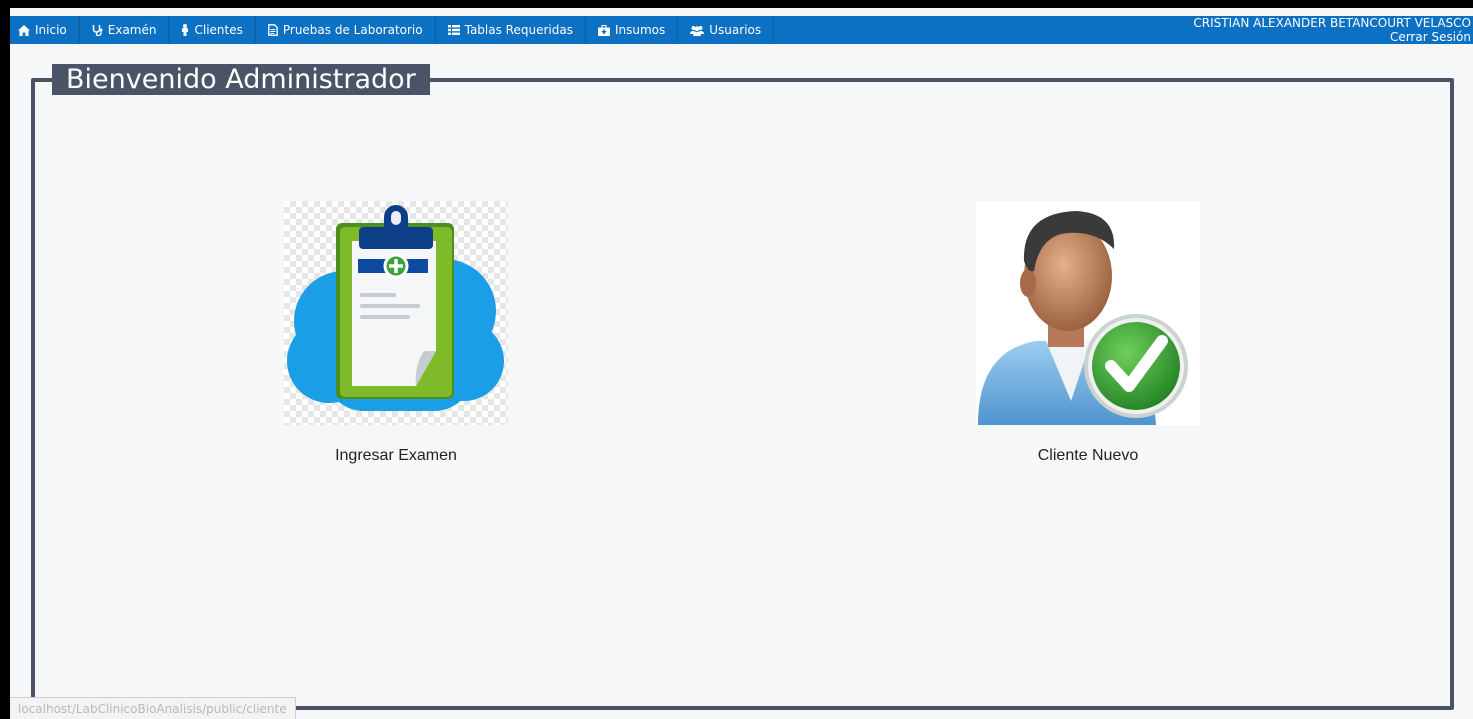 The image size is (1473, 719). Describe the element at coordinates (1332, 37) in the screenshot. I see `logout-link: Cerrar Sesión` at that location.